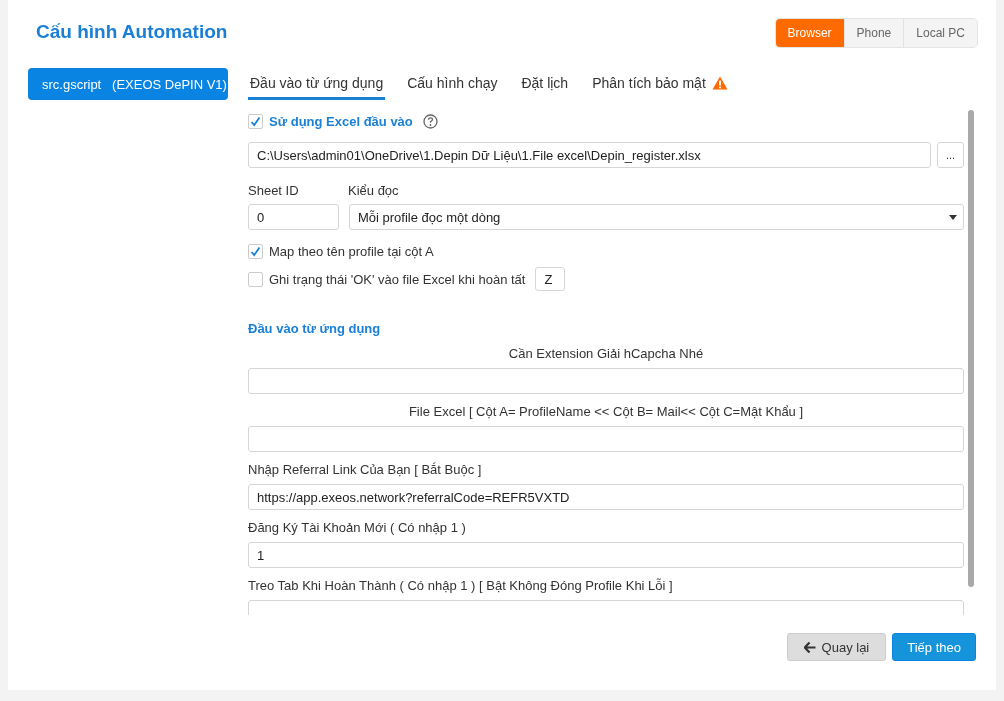 The height and width of the screenshot is (701, 1004). Describe the element at coordinates (128, 84) in the screenshot. I see `script-item: src.gscript (EXEOS DePIN V1)` at that location.